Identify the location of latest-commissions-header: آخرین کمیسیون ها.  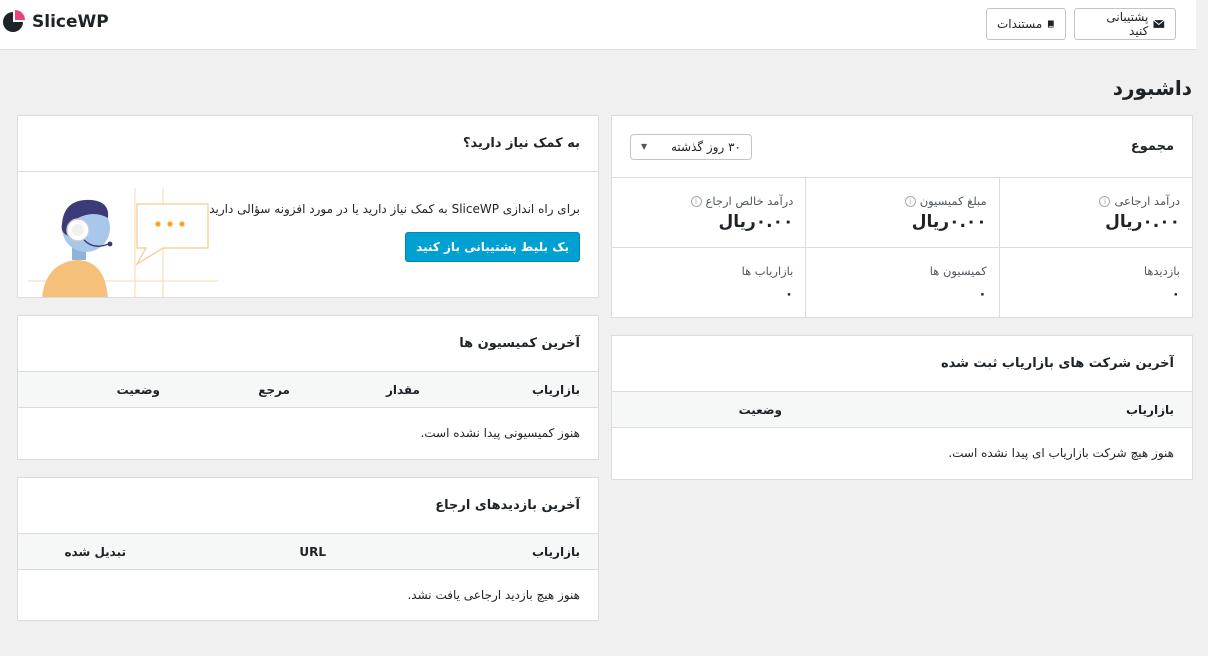
(308, 344).